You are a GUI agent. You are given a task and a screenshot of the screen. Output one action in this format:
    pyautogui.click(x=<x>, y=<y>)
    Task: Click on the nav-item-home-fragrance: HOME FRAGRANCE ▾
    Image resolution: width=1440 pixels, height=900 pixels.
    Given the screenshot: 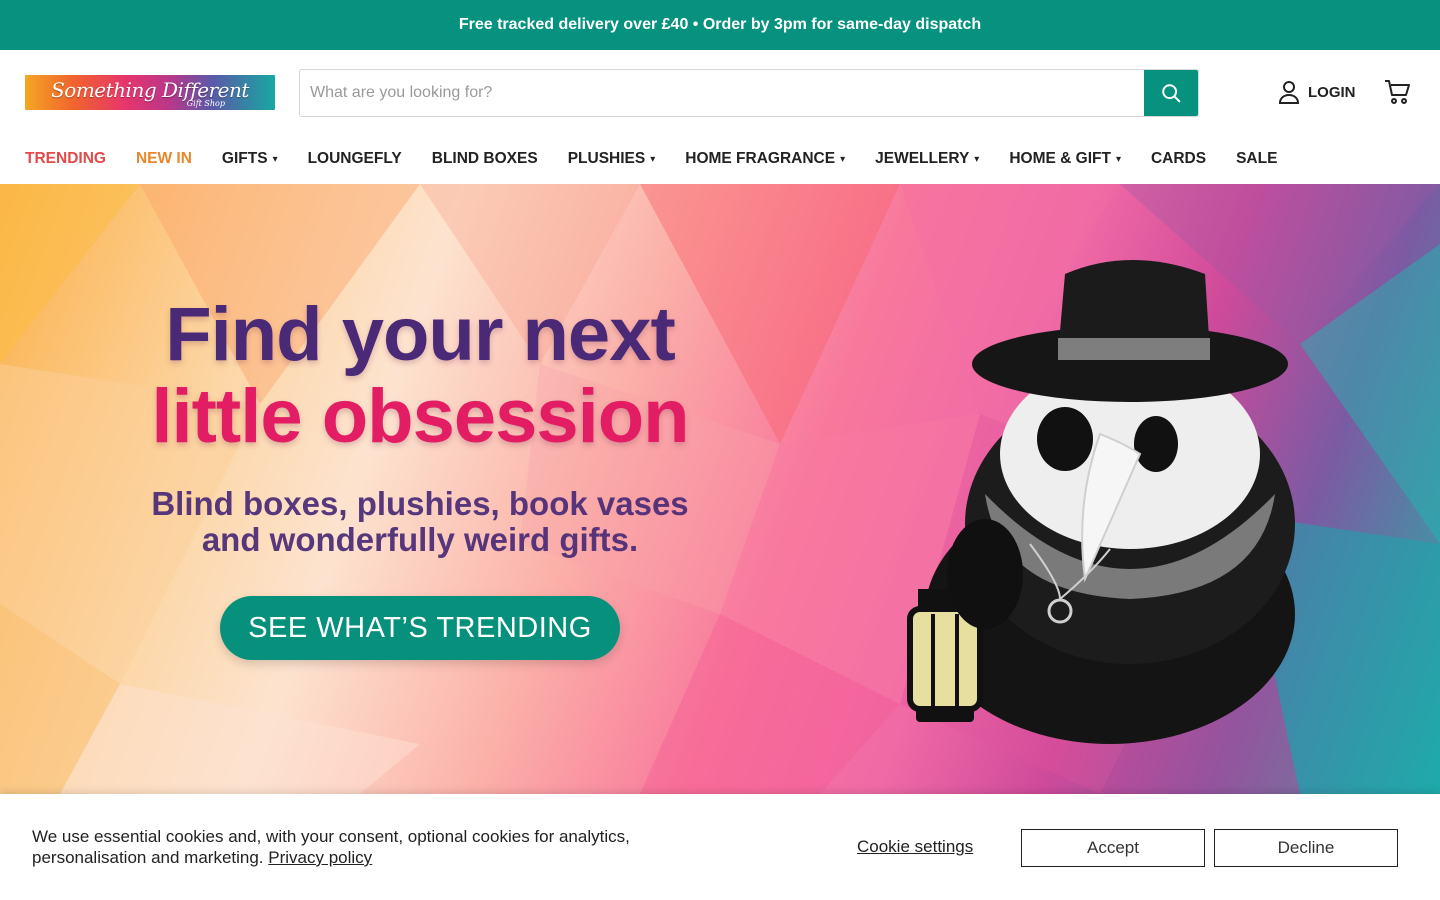 What is the action you would take?
    pyautogui.click(x=765, y=159)
    